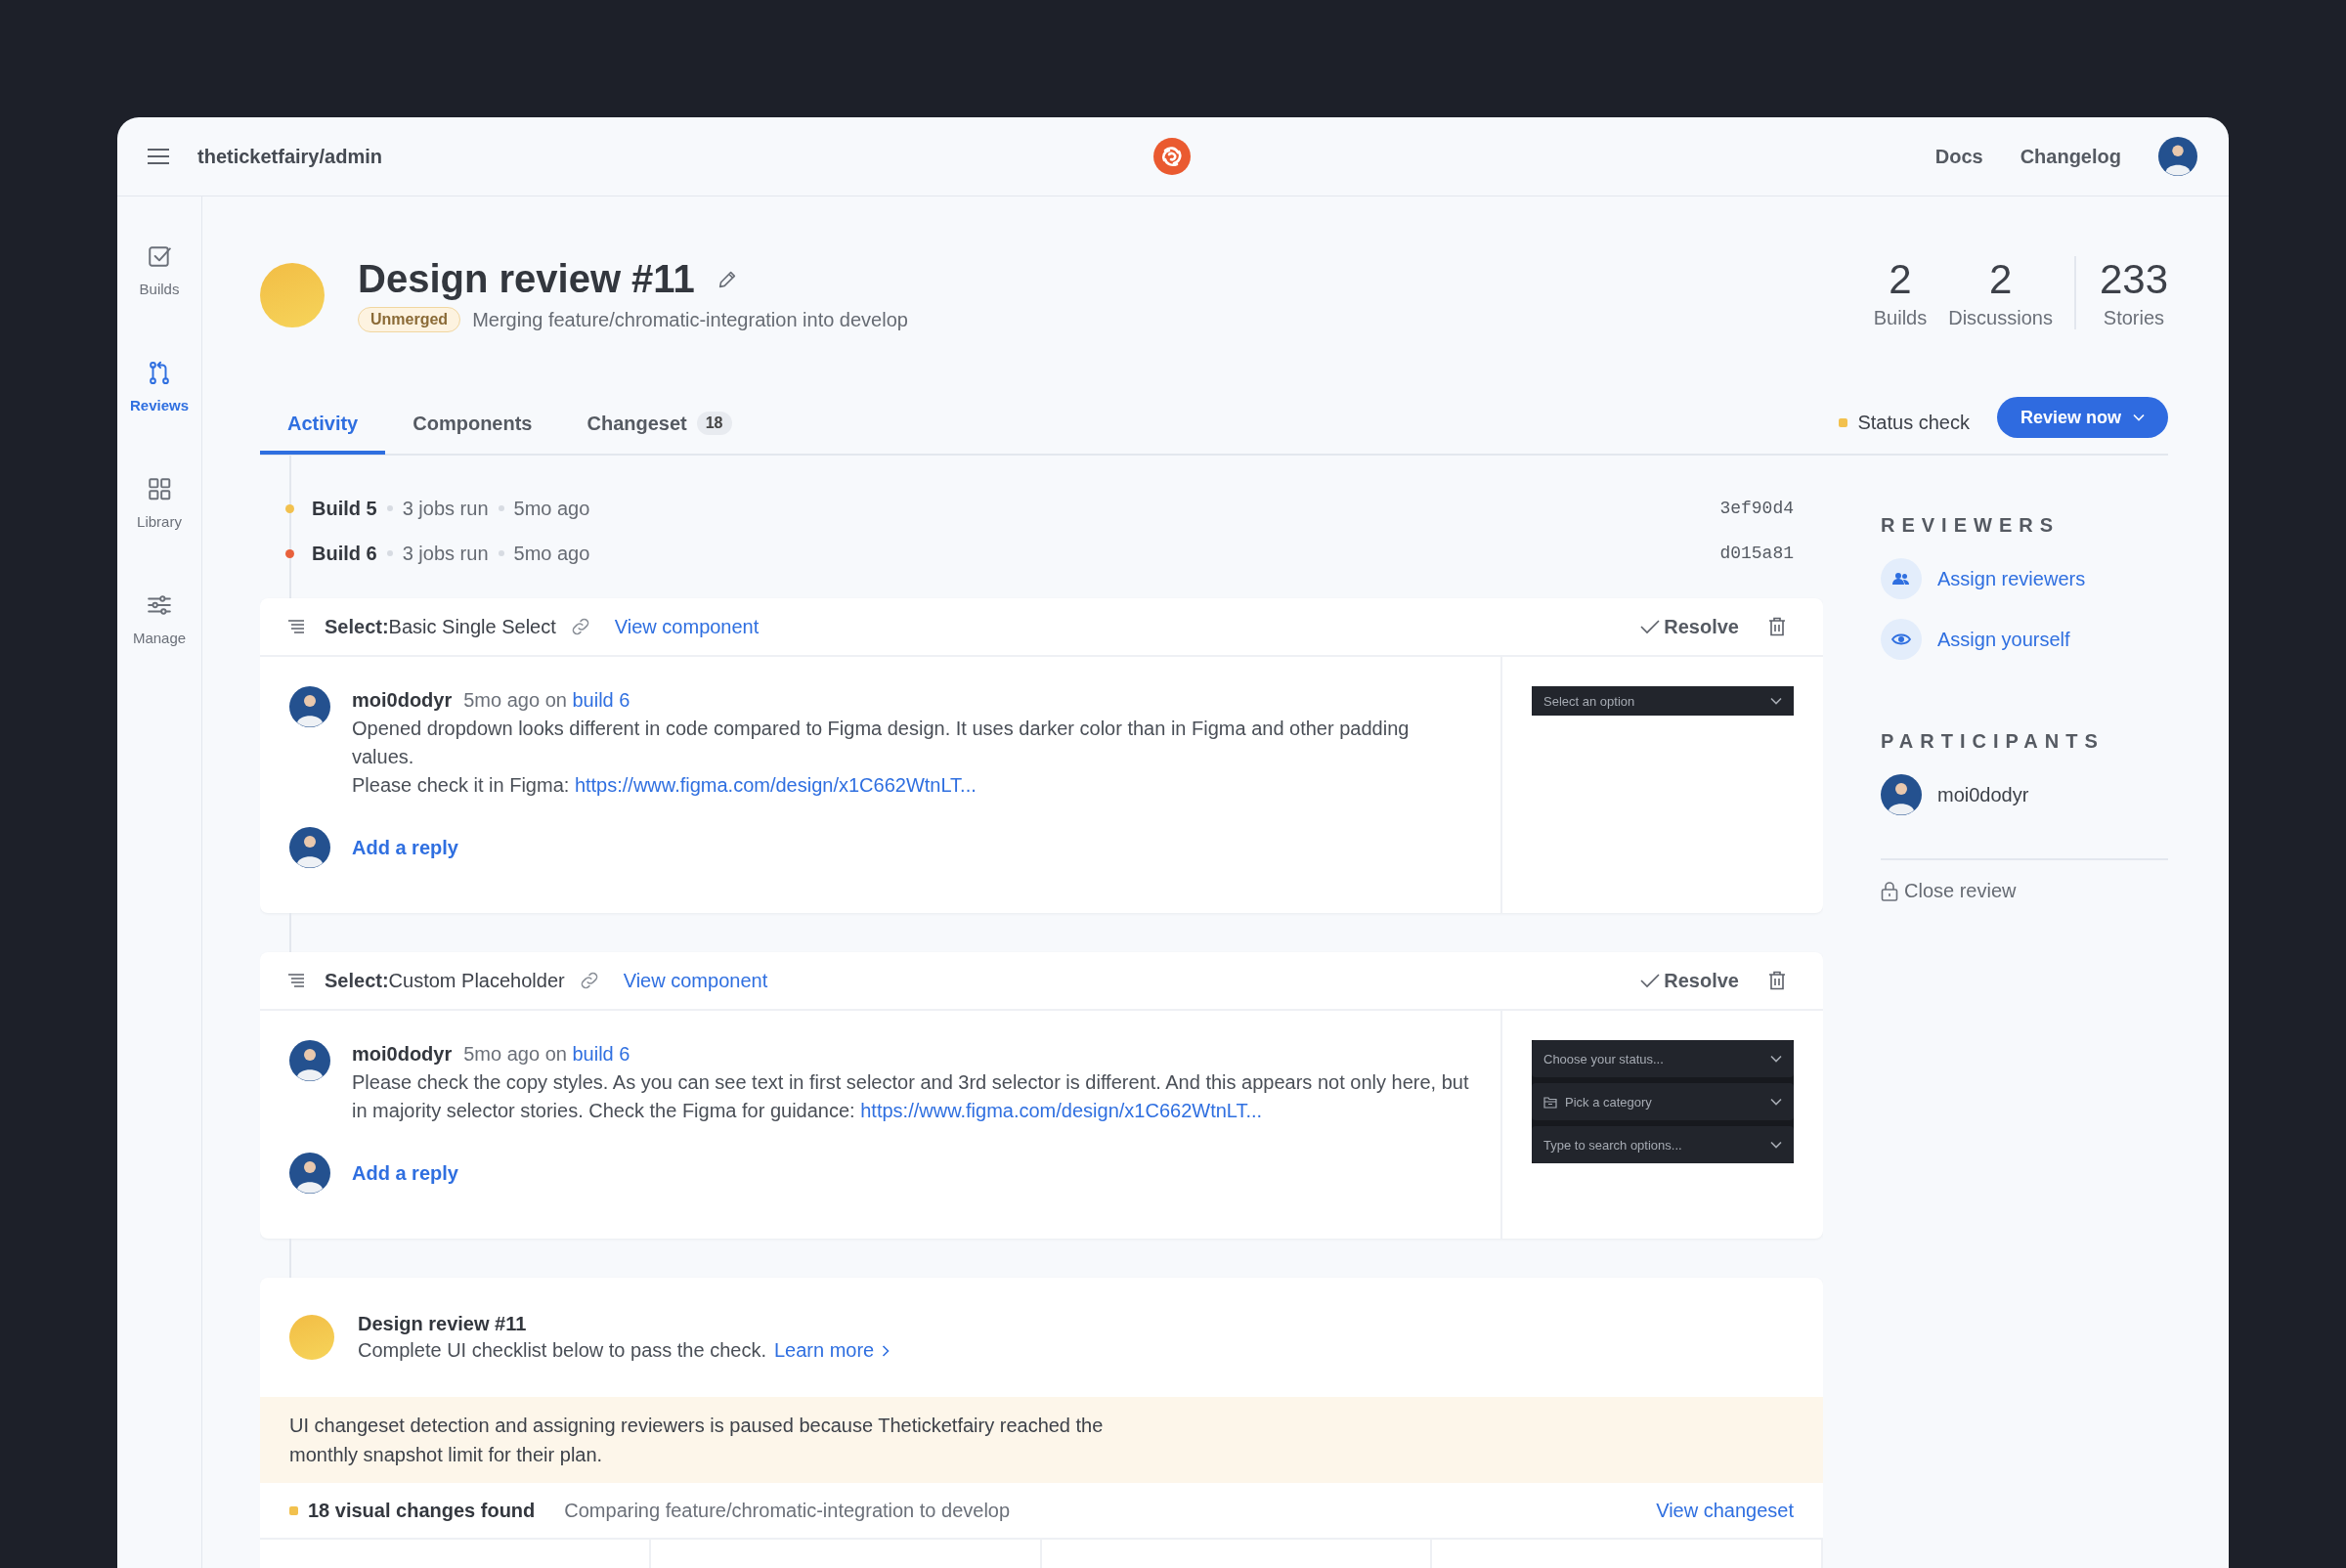  What do you see at coordinates (2082, 417) in the screenshot?
I see `review-button: Review now` at bounding box center [2082, 417].